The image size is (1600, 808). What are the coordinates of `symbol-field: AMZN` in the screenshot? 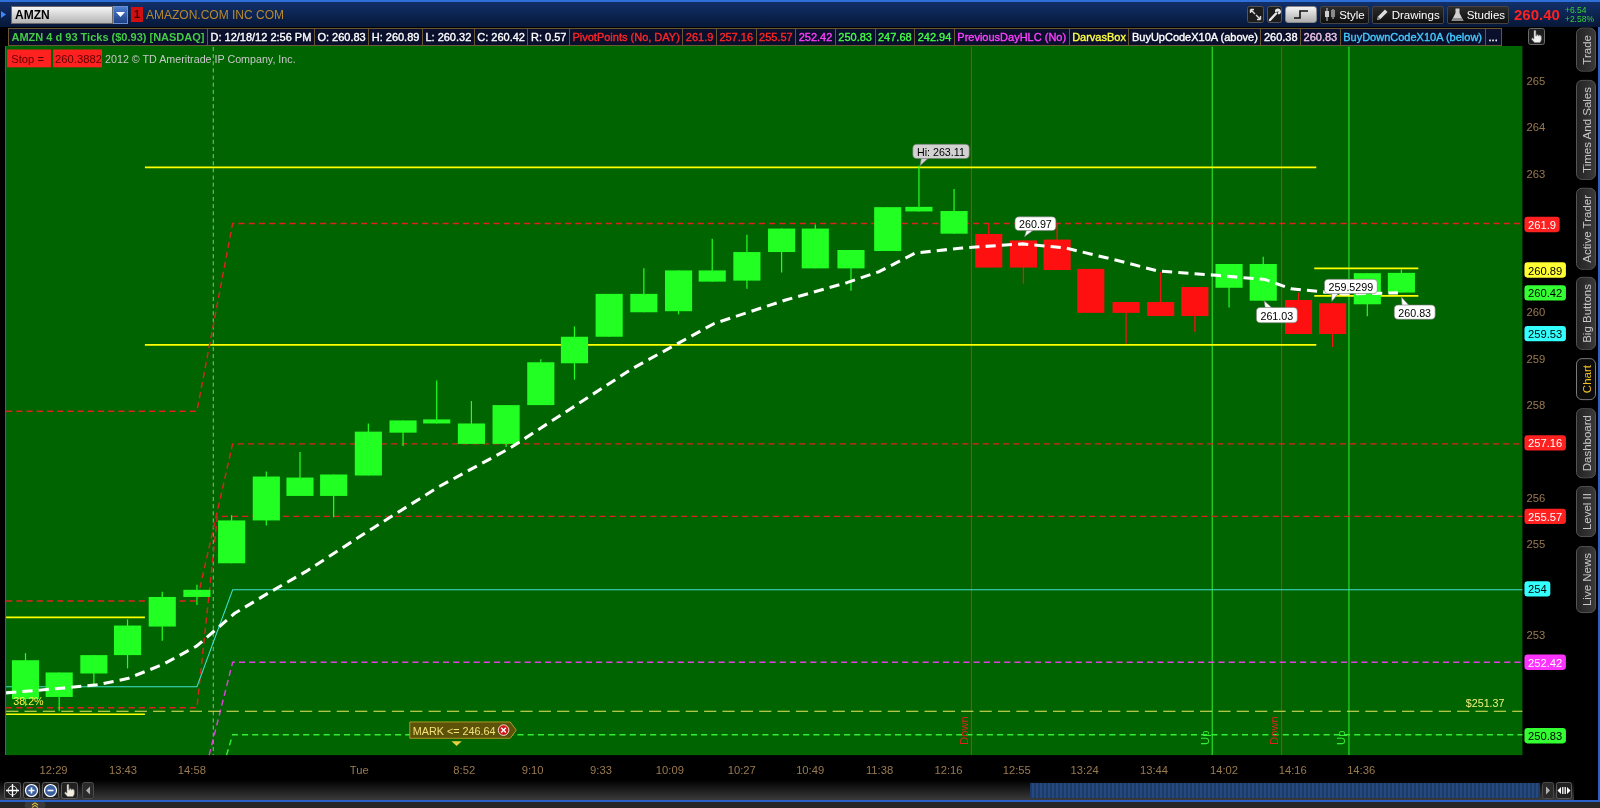 It's located at (62, 14).